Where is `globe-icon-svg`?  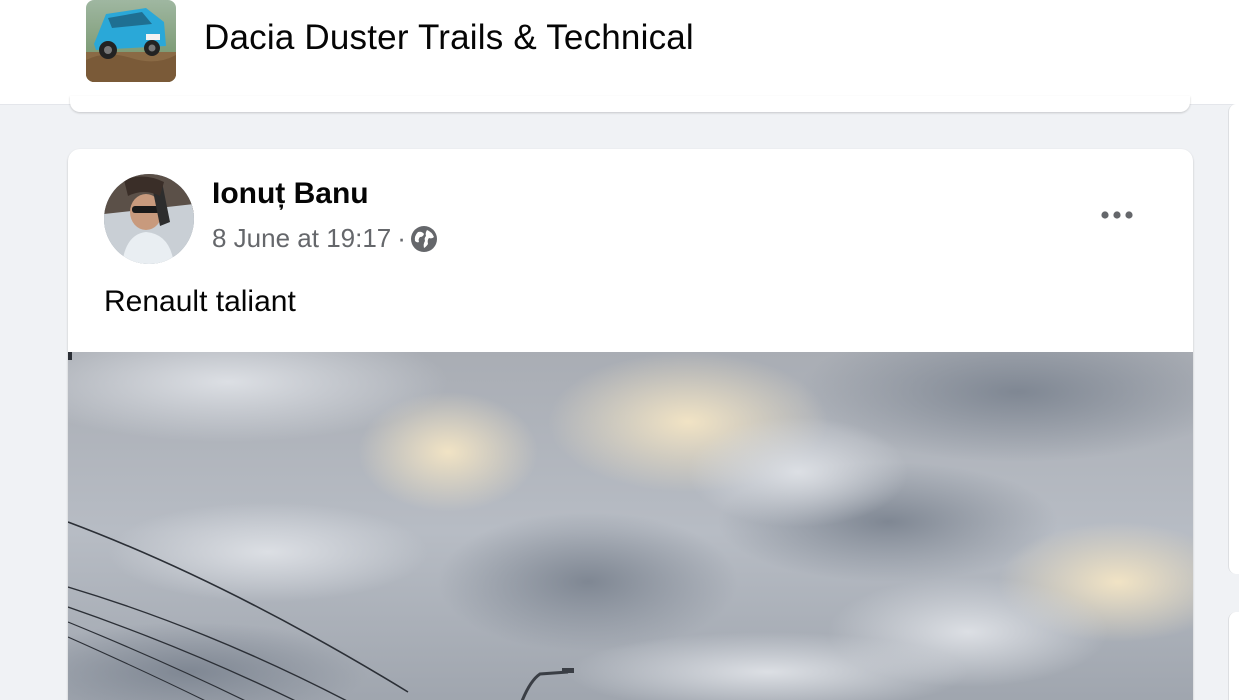 globe-icon-svg is located at coordinates (423, 238).